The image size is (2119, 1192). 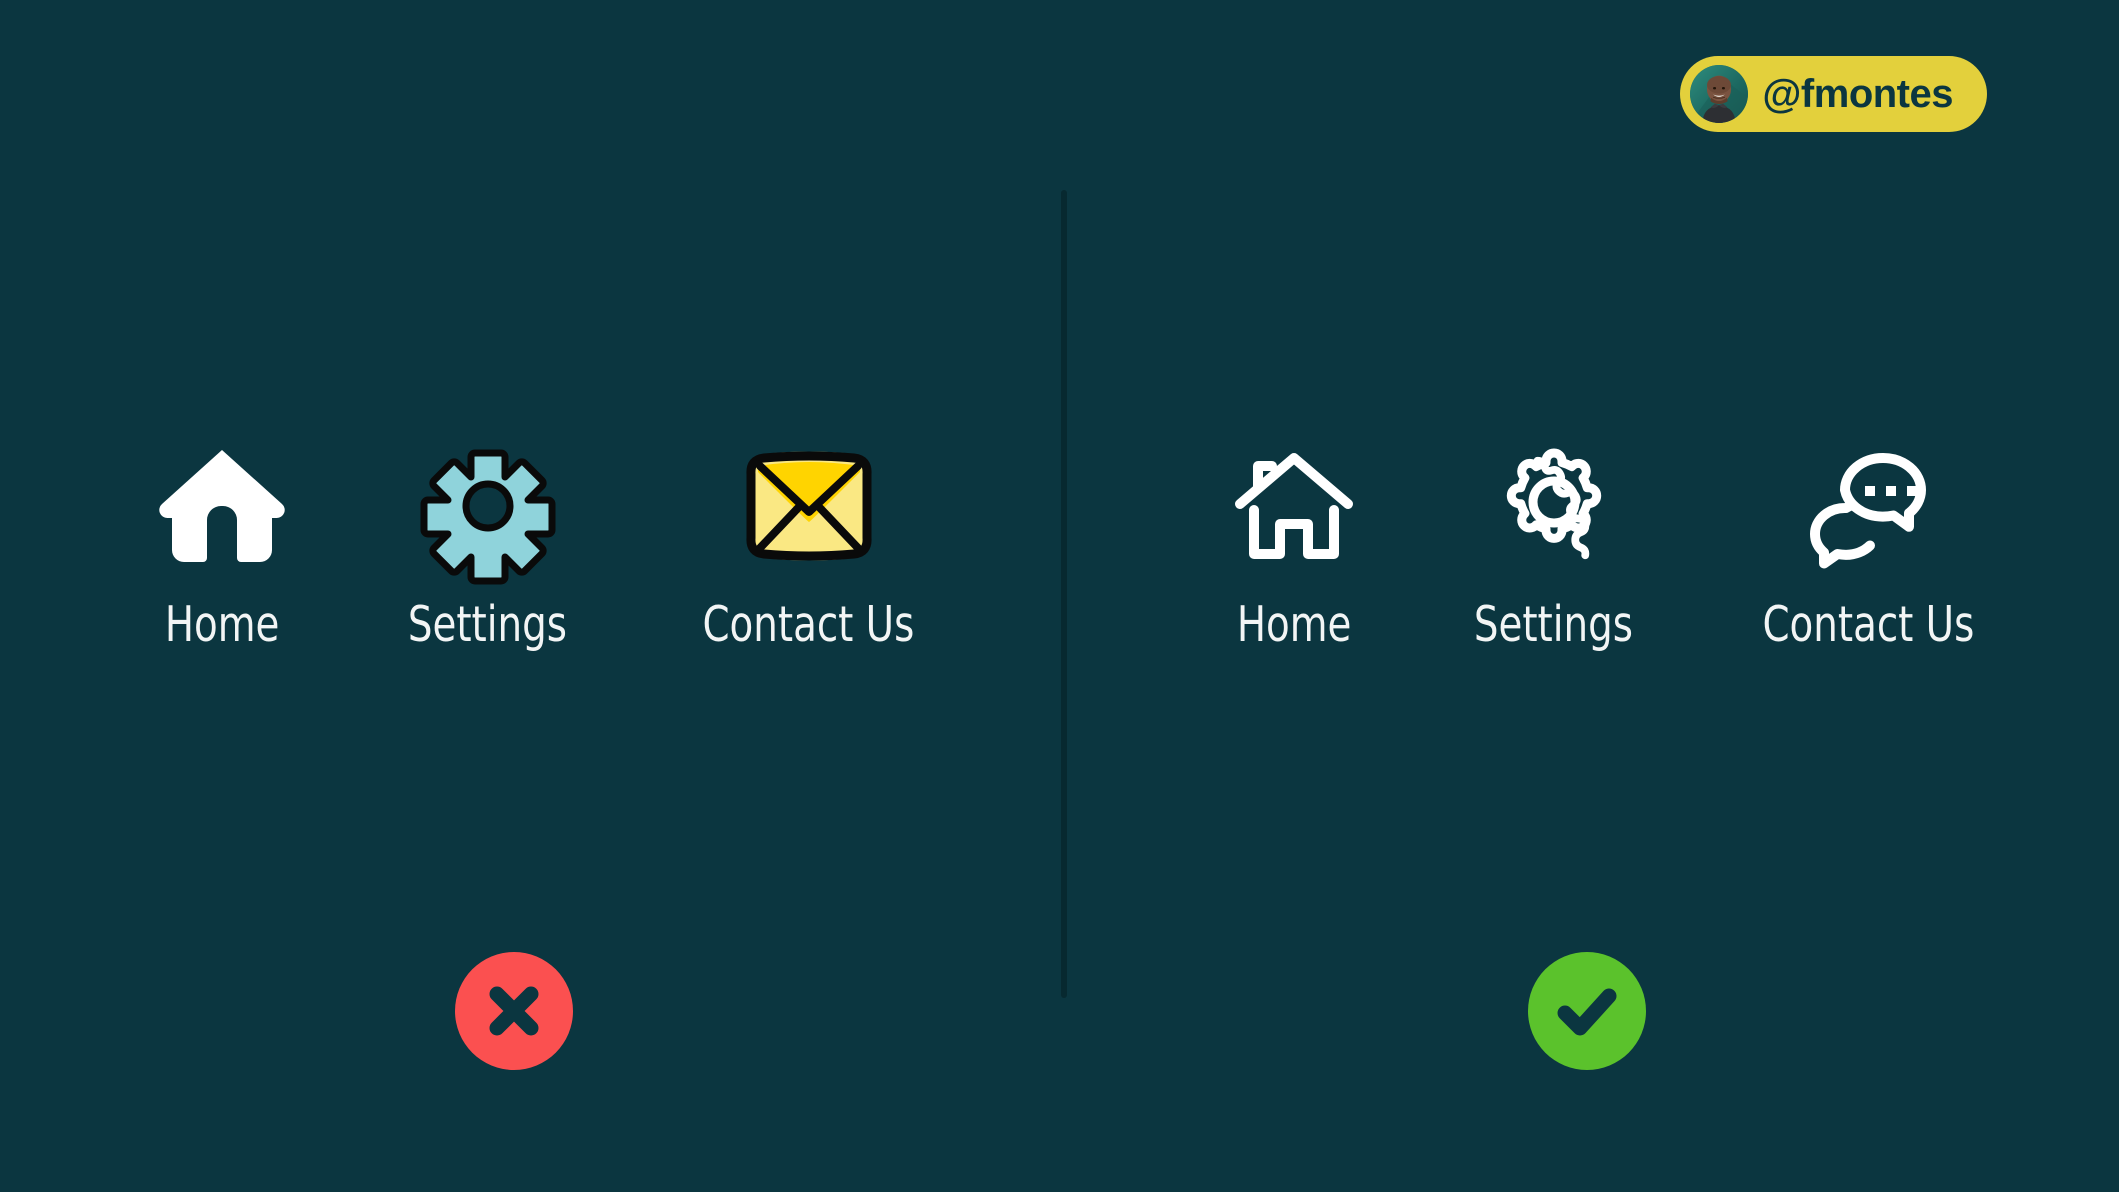 I want to click on status-badge-correct, so click(x=1587, y=1011).